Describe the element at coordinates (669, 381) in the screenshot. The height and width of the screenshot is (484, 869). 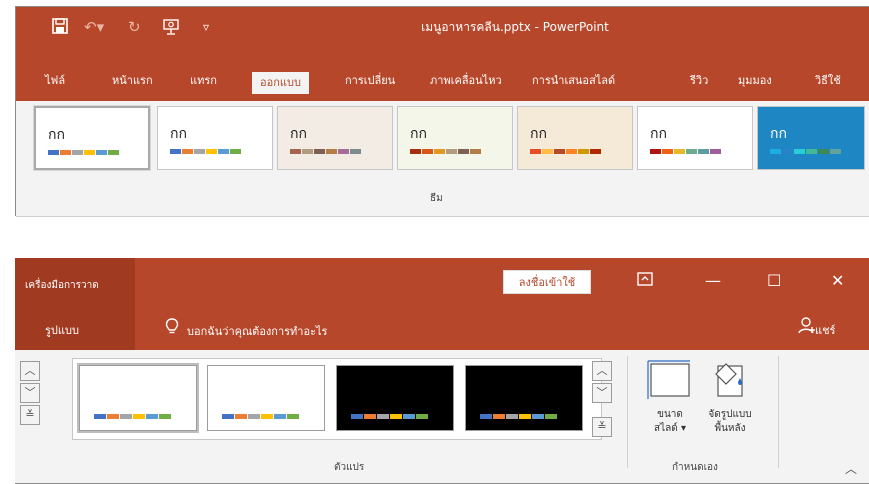
I see `slide-size-icon` at that location.